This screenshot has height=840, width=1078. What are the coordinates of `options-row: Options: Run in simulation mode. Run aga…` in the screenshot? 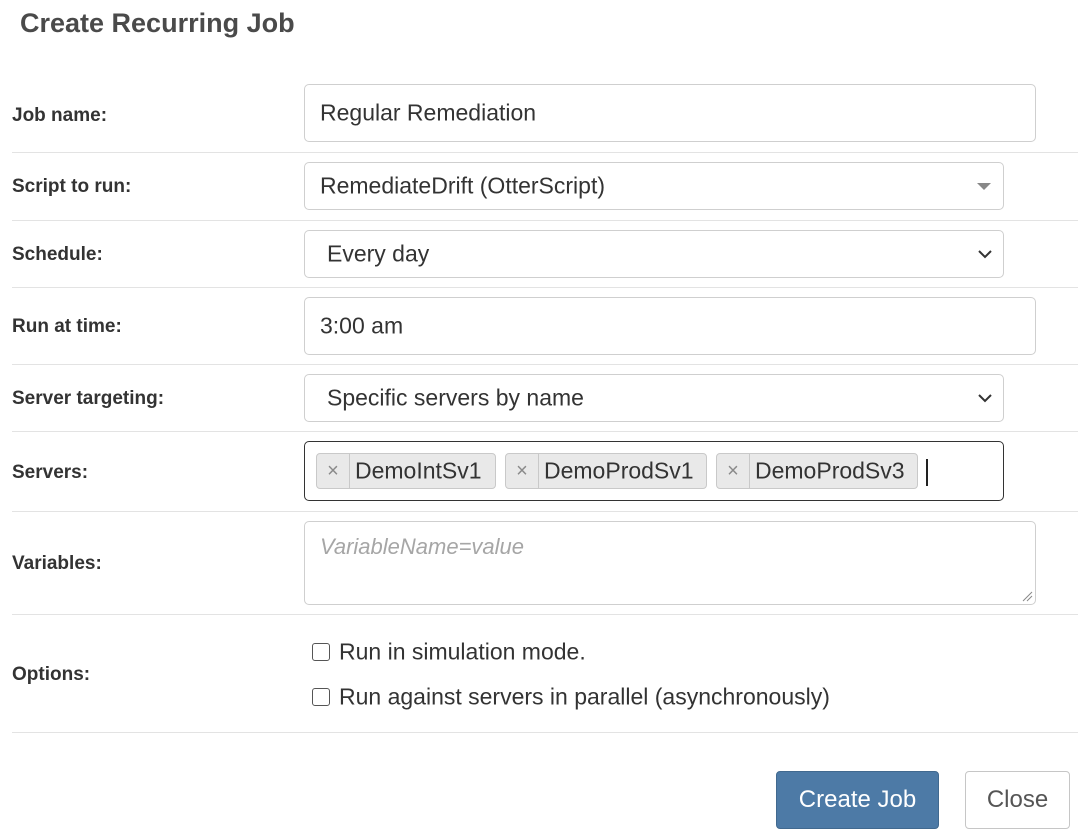 It's located at (545, 673).